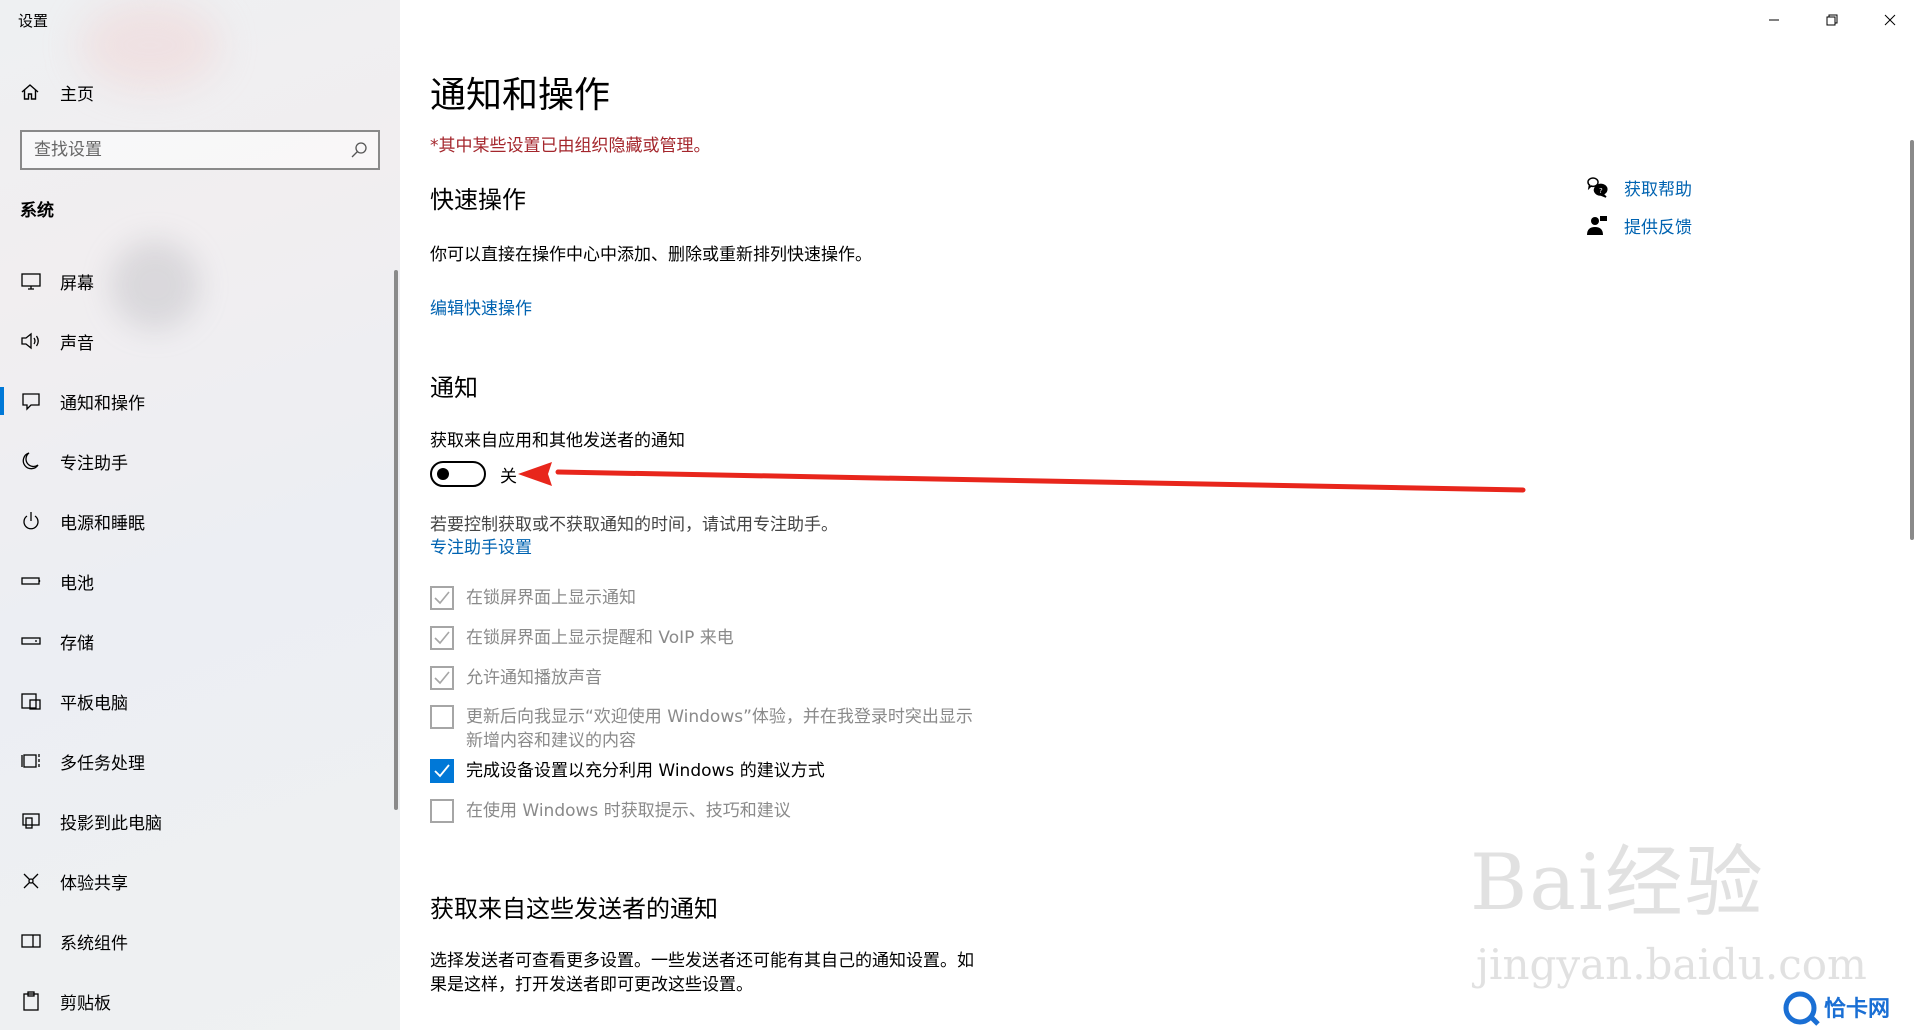 The height and width of the screenshot is (1030, 1920). What do you see at coordinates (574, 909) in the screenshot?
I see `senders-heading: 获取来自这些发送者的通知` at bounding box center [574, 909].